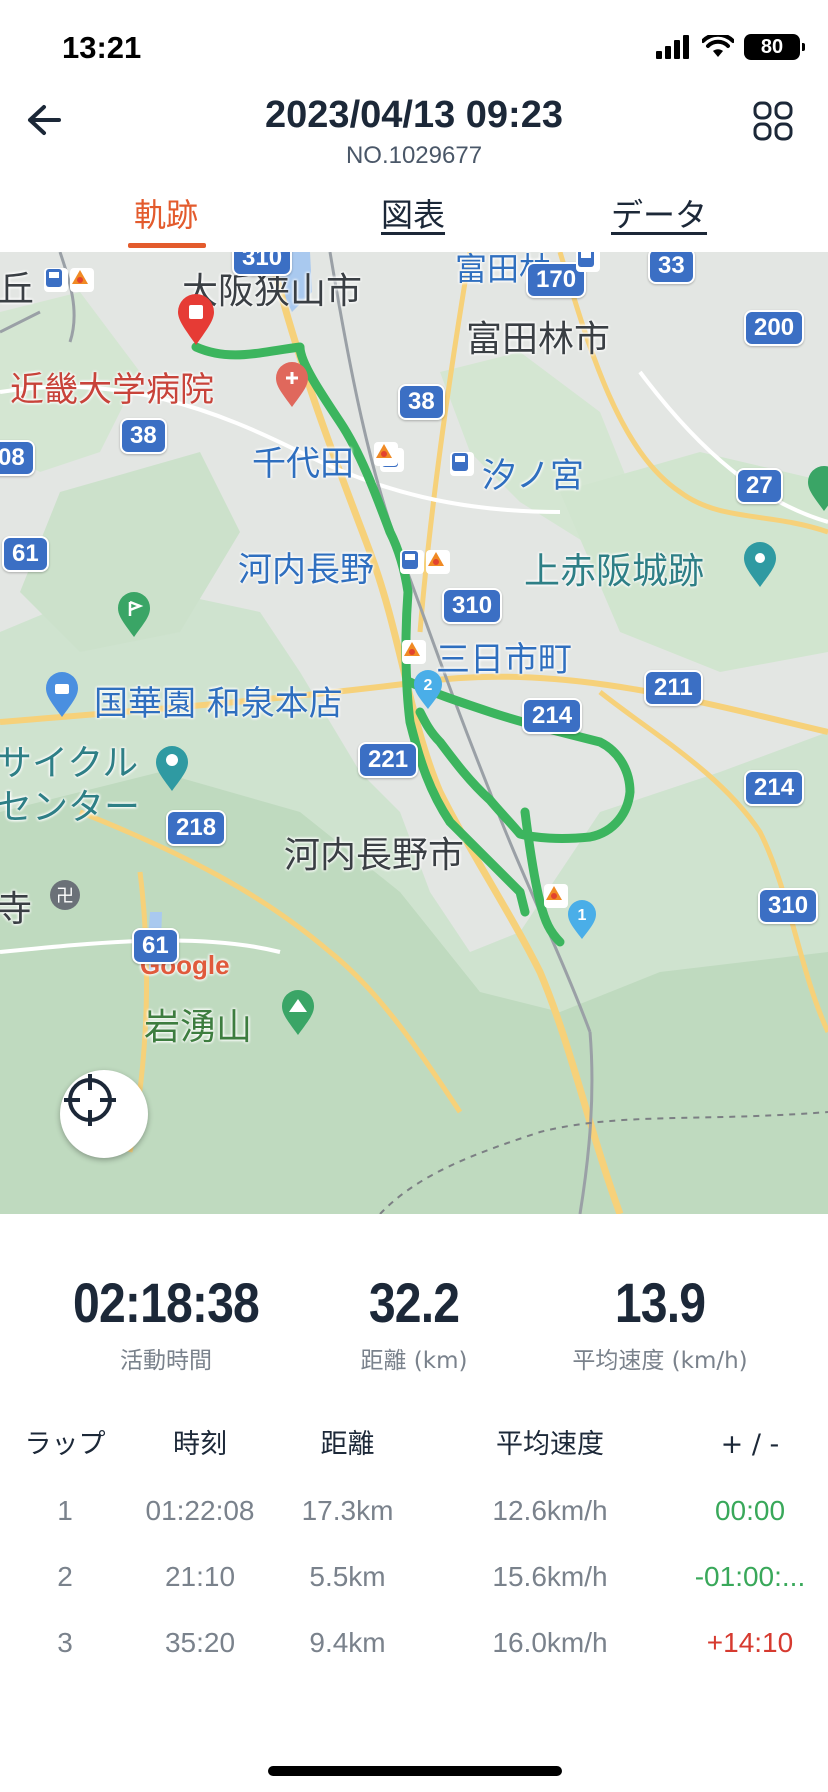 The width and height of the screenshot is (828, 1792). What do you see at coordinates (774, 47) in the screenshot?
I see `battery-icon: 80` at bounding box center [774, 47].